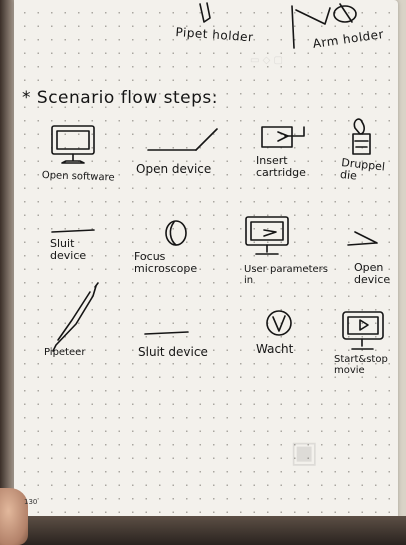 The width and height of the screenshot is (406, 545). What do you see at coordinates (73, 144) in the screenshot?
I see `monitor-icon` at bounding box center [73, 144].